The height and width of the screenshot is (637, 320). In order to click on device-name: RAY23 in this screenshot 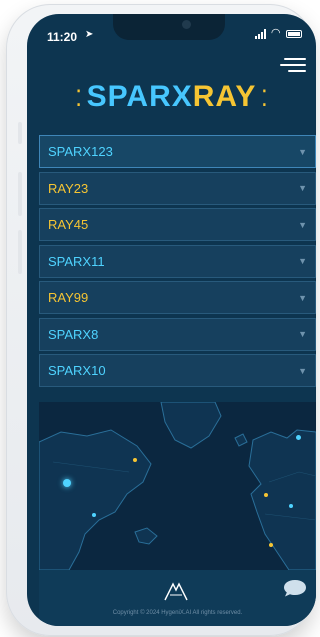, I will do `click(68, 188)`.